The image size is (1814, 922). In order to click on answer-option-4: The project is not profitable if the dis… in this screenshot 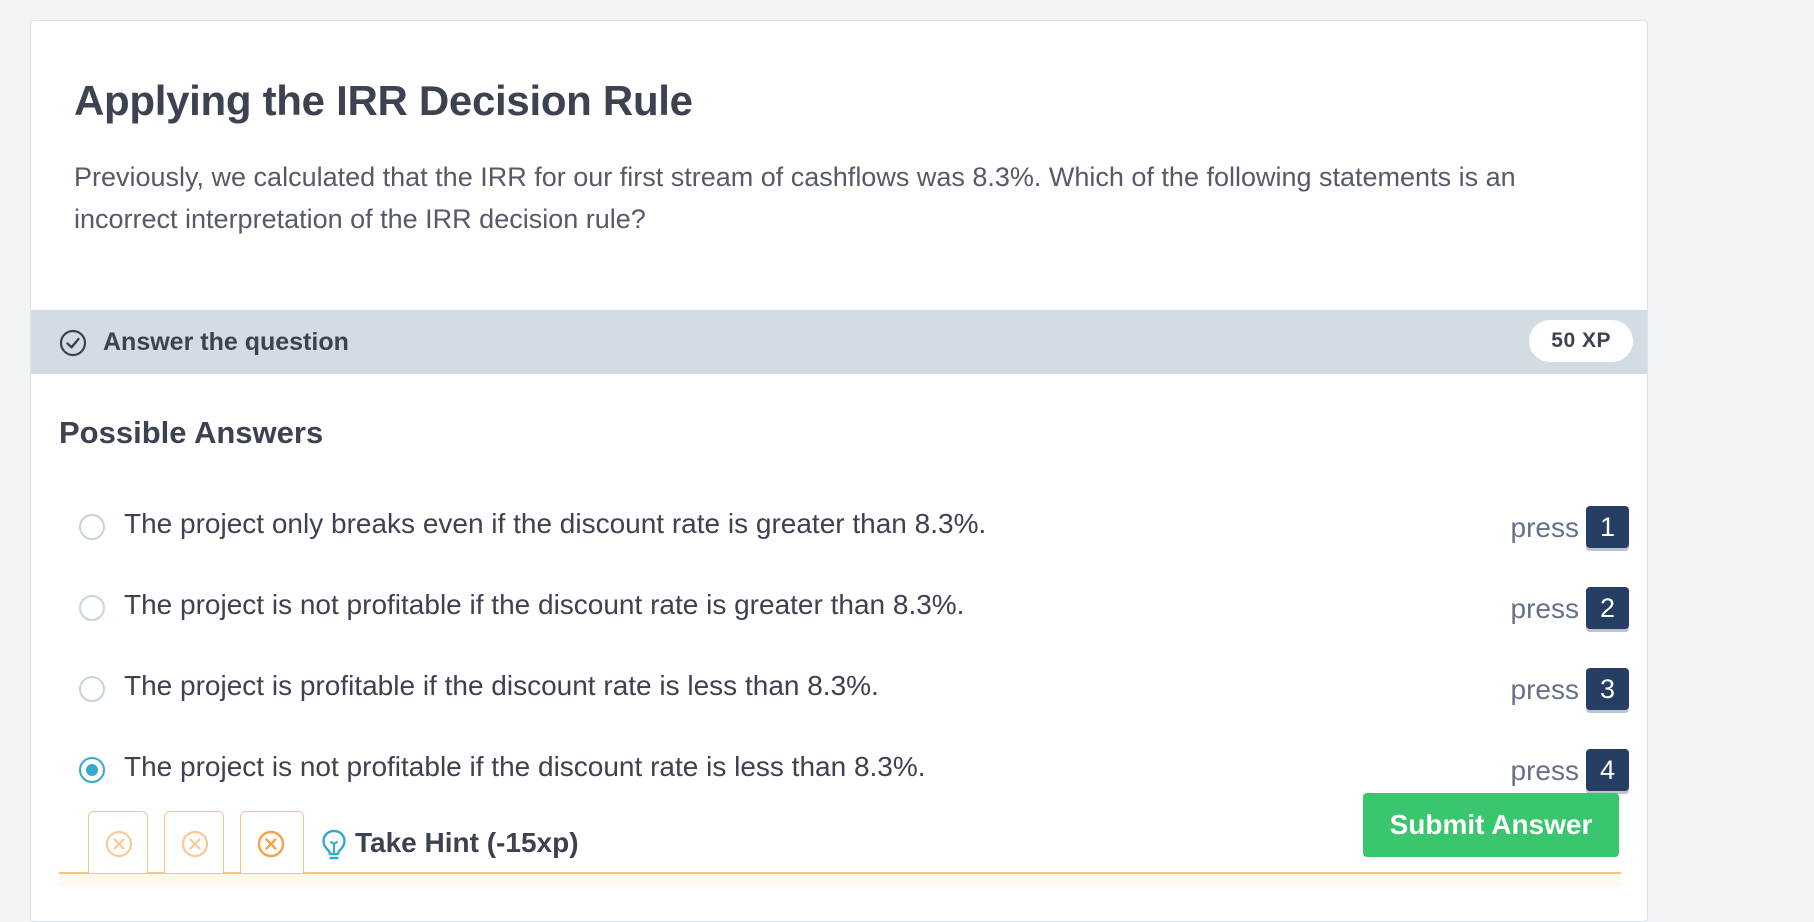, I will do `click(854, 772)`.